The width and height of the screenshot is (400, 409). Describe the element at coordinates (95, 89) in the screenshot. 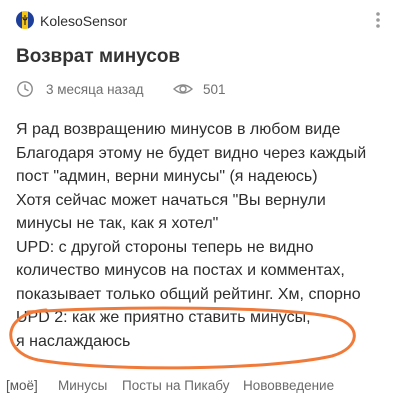

I see `post-time: 3 месяца назад` at that location.